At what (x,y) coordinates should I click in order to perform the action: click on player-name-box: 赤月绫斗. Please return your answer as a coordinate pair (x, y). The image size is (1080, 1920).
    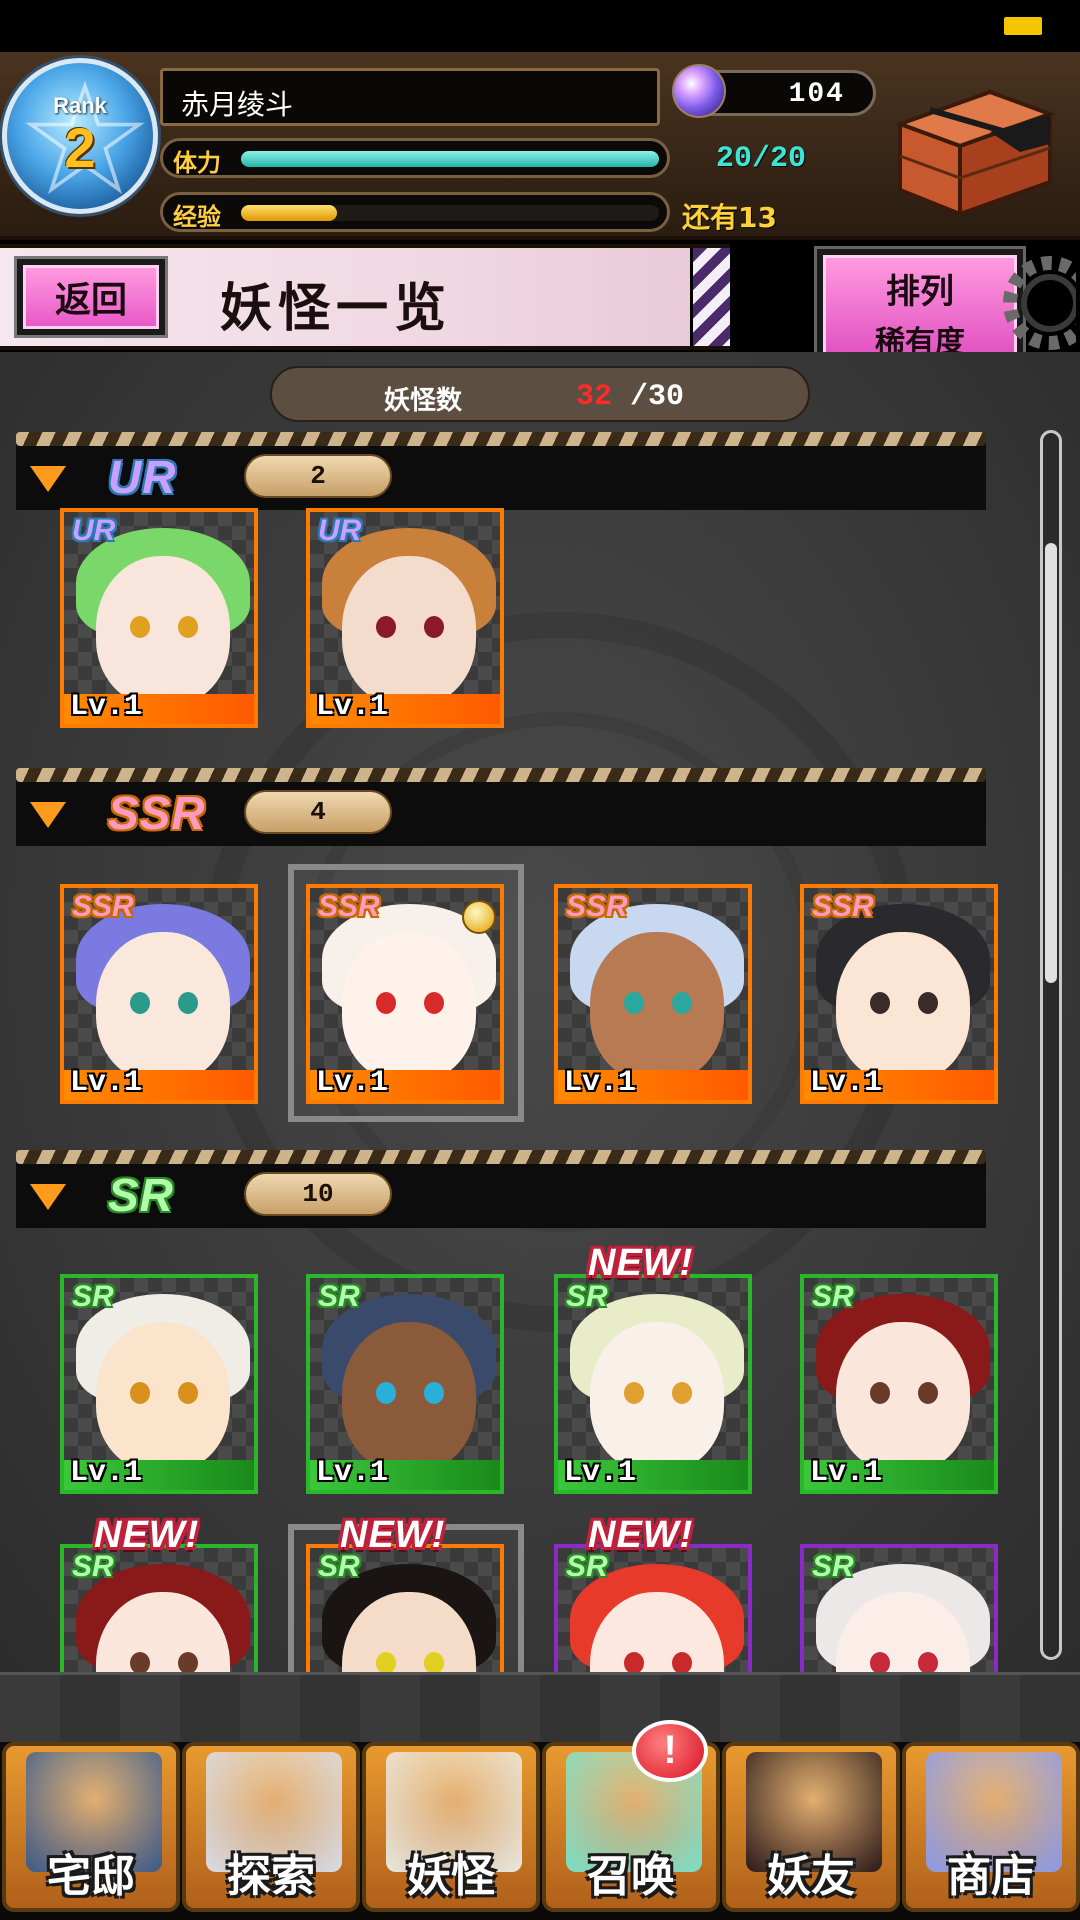
    Looking at the image, I should click on (410, 97).